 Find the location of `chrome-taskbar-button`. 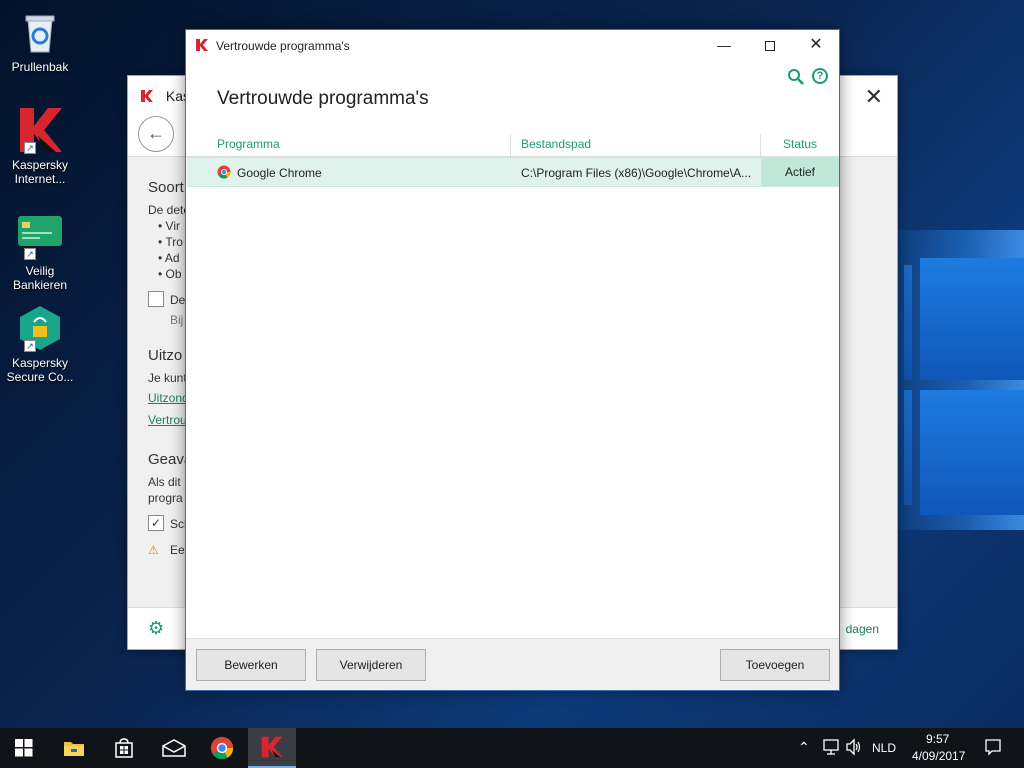

chrome-taskbar-button is located at coordinates (222, 748).